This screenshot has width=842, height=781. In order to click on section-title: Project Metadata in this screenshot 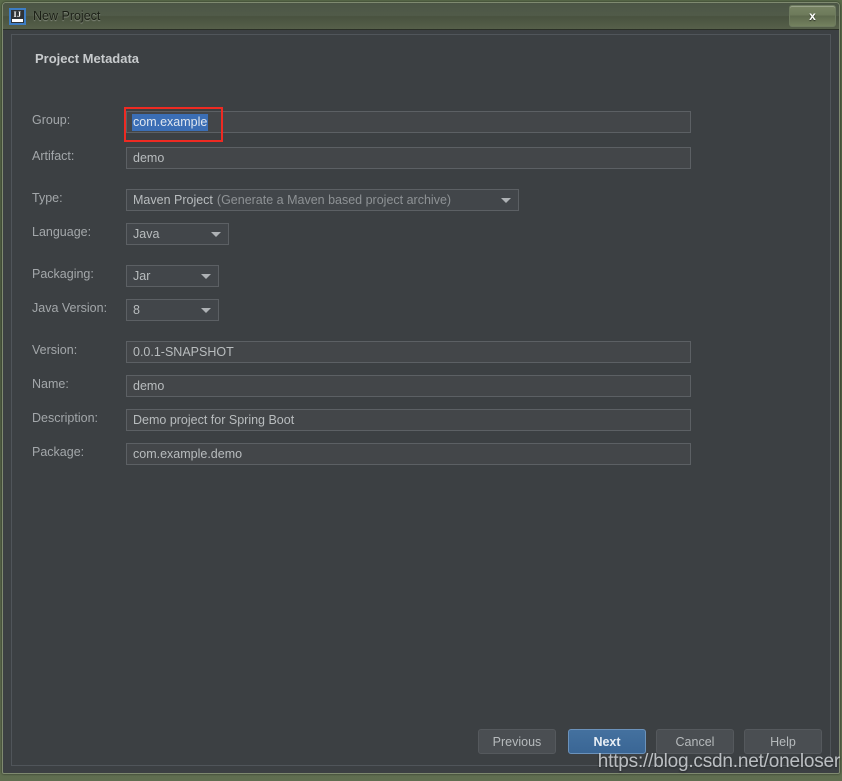, I will do `click(87, 58)`.